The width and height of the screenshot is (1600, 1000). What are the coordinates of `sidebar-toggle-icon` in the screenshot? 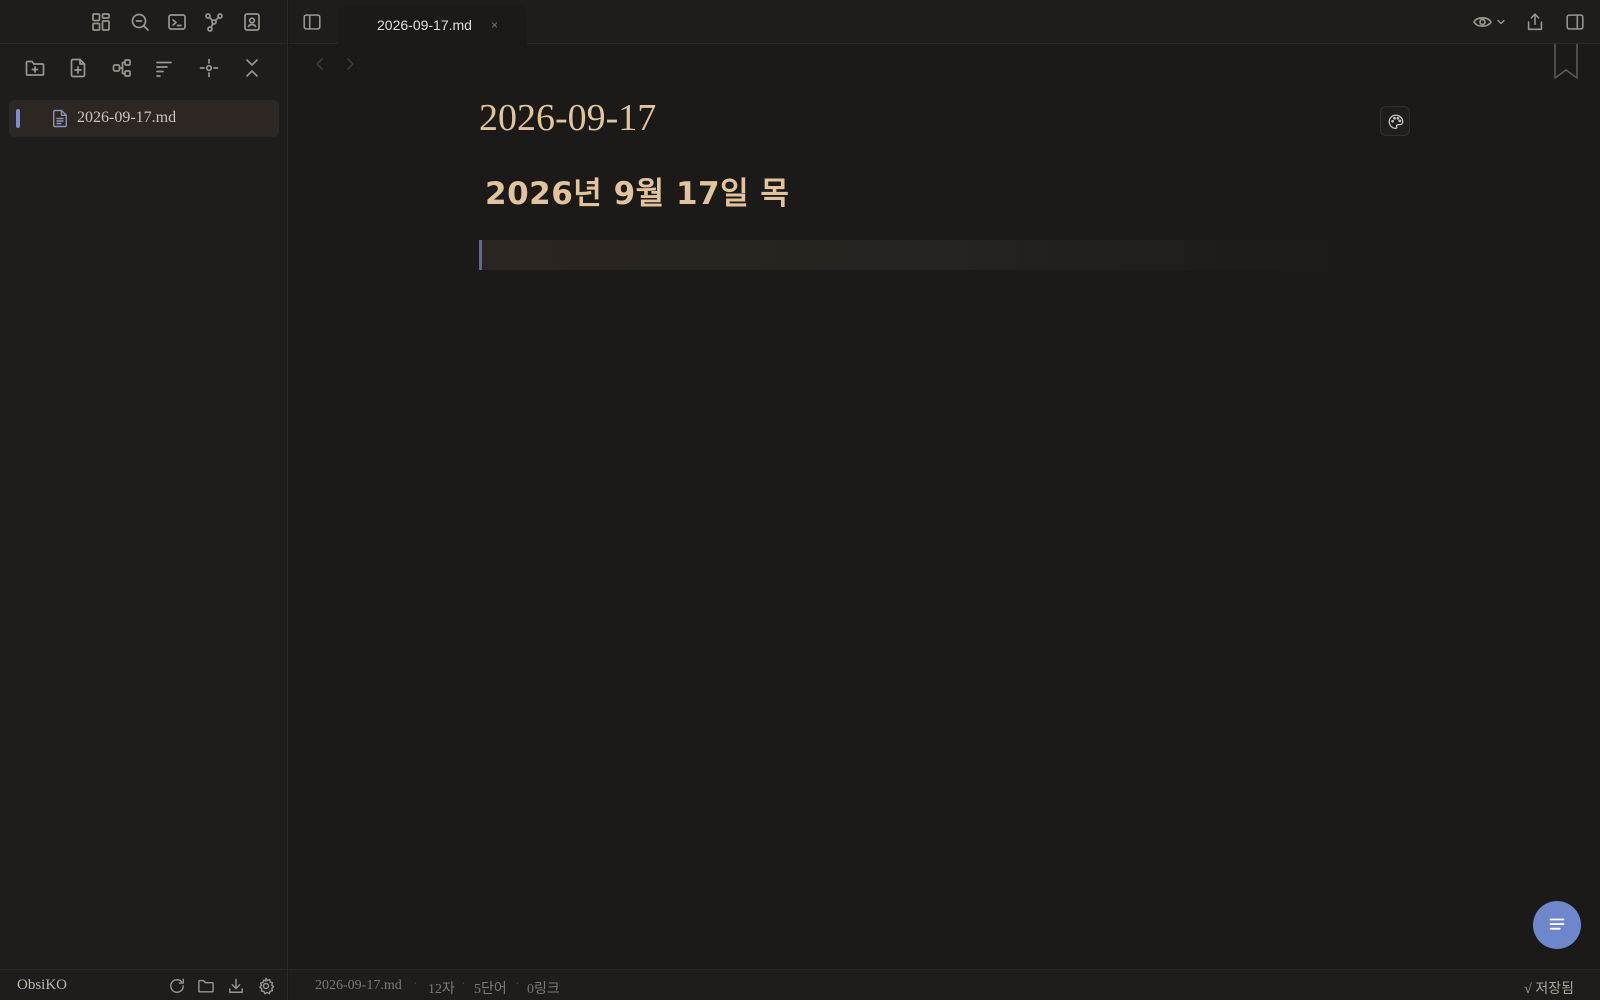 It's located at (312, 22).